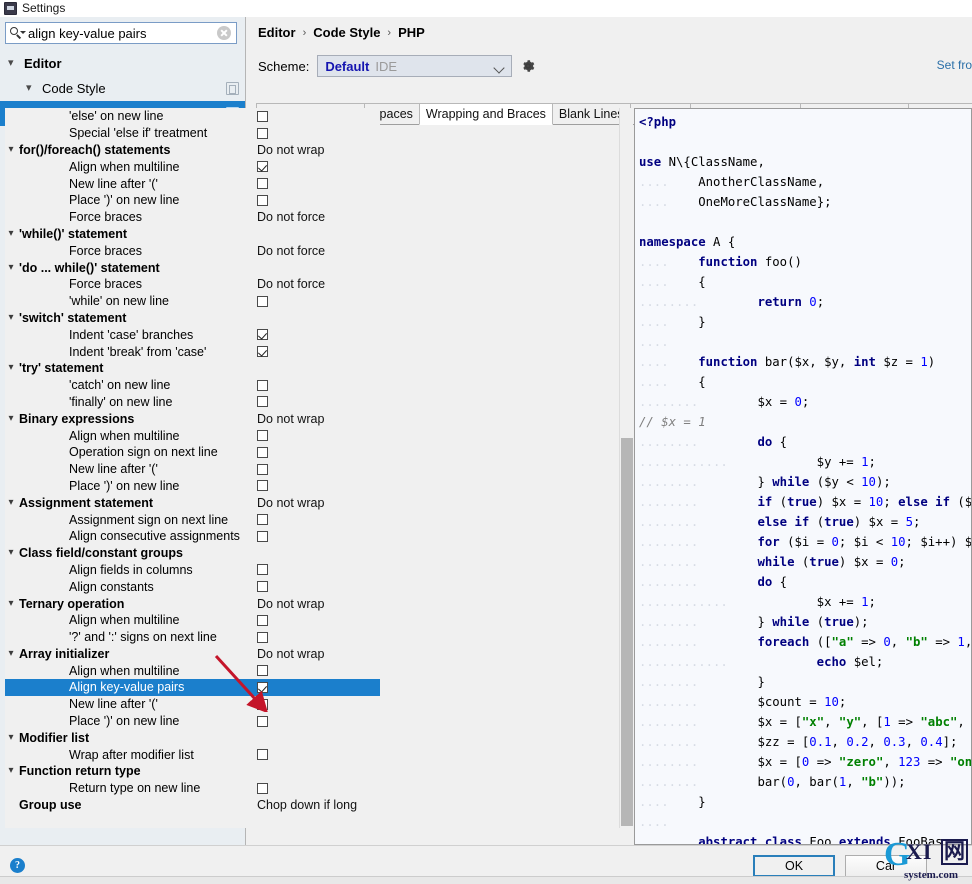  Describe the element at coordinates (192, 687) in the screenshot. I see `option-row-align-key-value-pairs: ▾Align key-value pairs` at that location.